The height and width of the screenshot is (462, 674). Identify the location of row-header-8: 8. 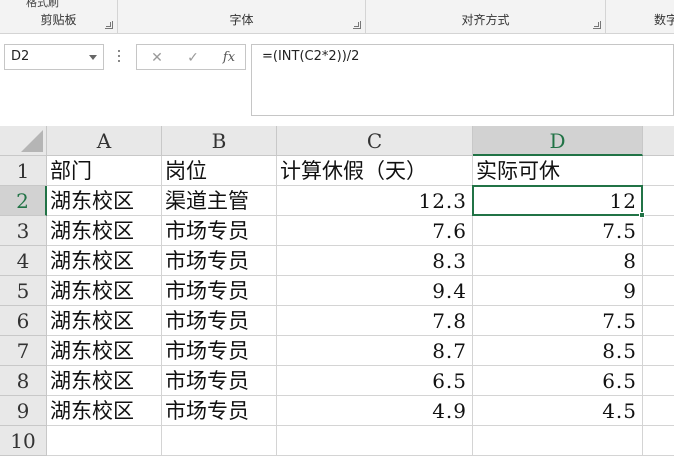
(23, 381).